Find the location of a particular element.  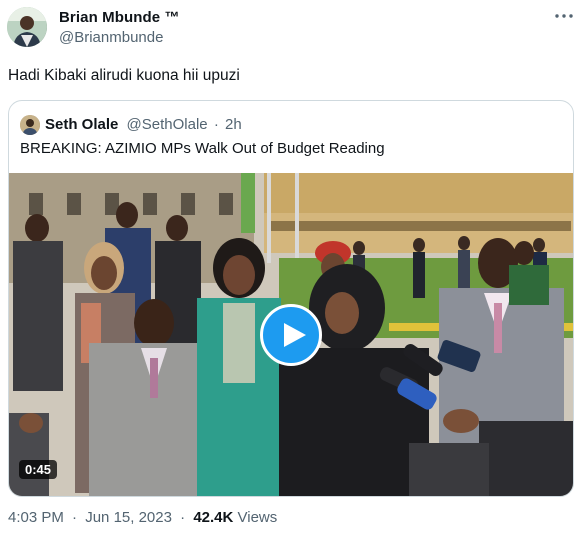

quoted-tweet-header: Seth Olale @SethOlale · 2h is located at coordinates (143, 124).